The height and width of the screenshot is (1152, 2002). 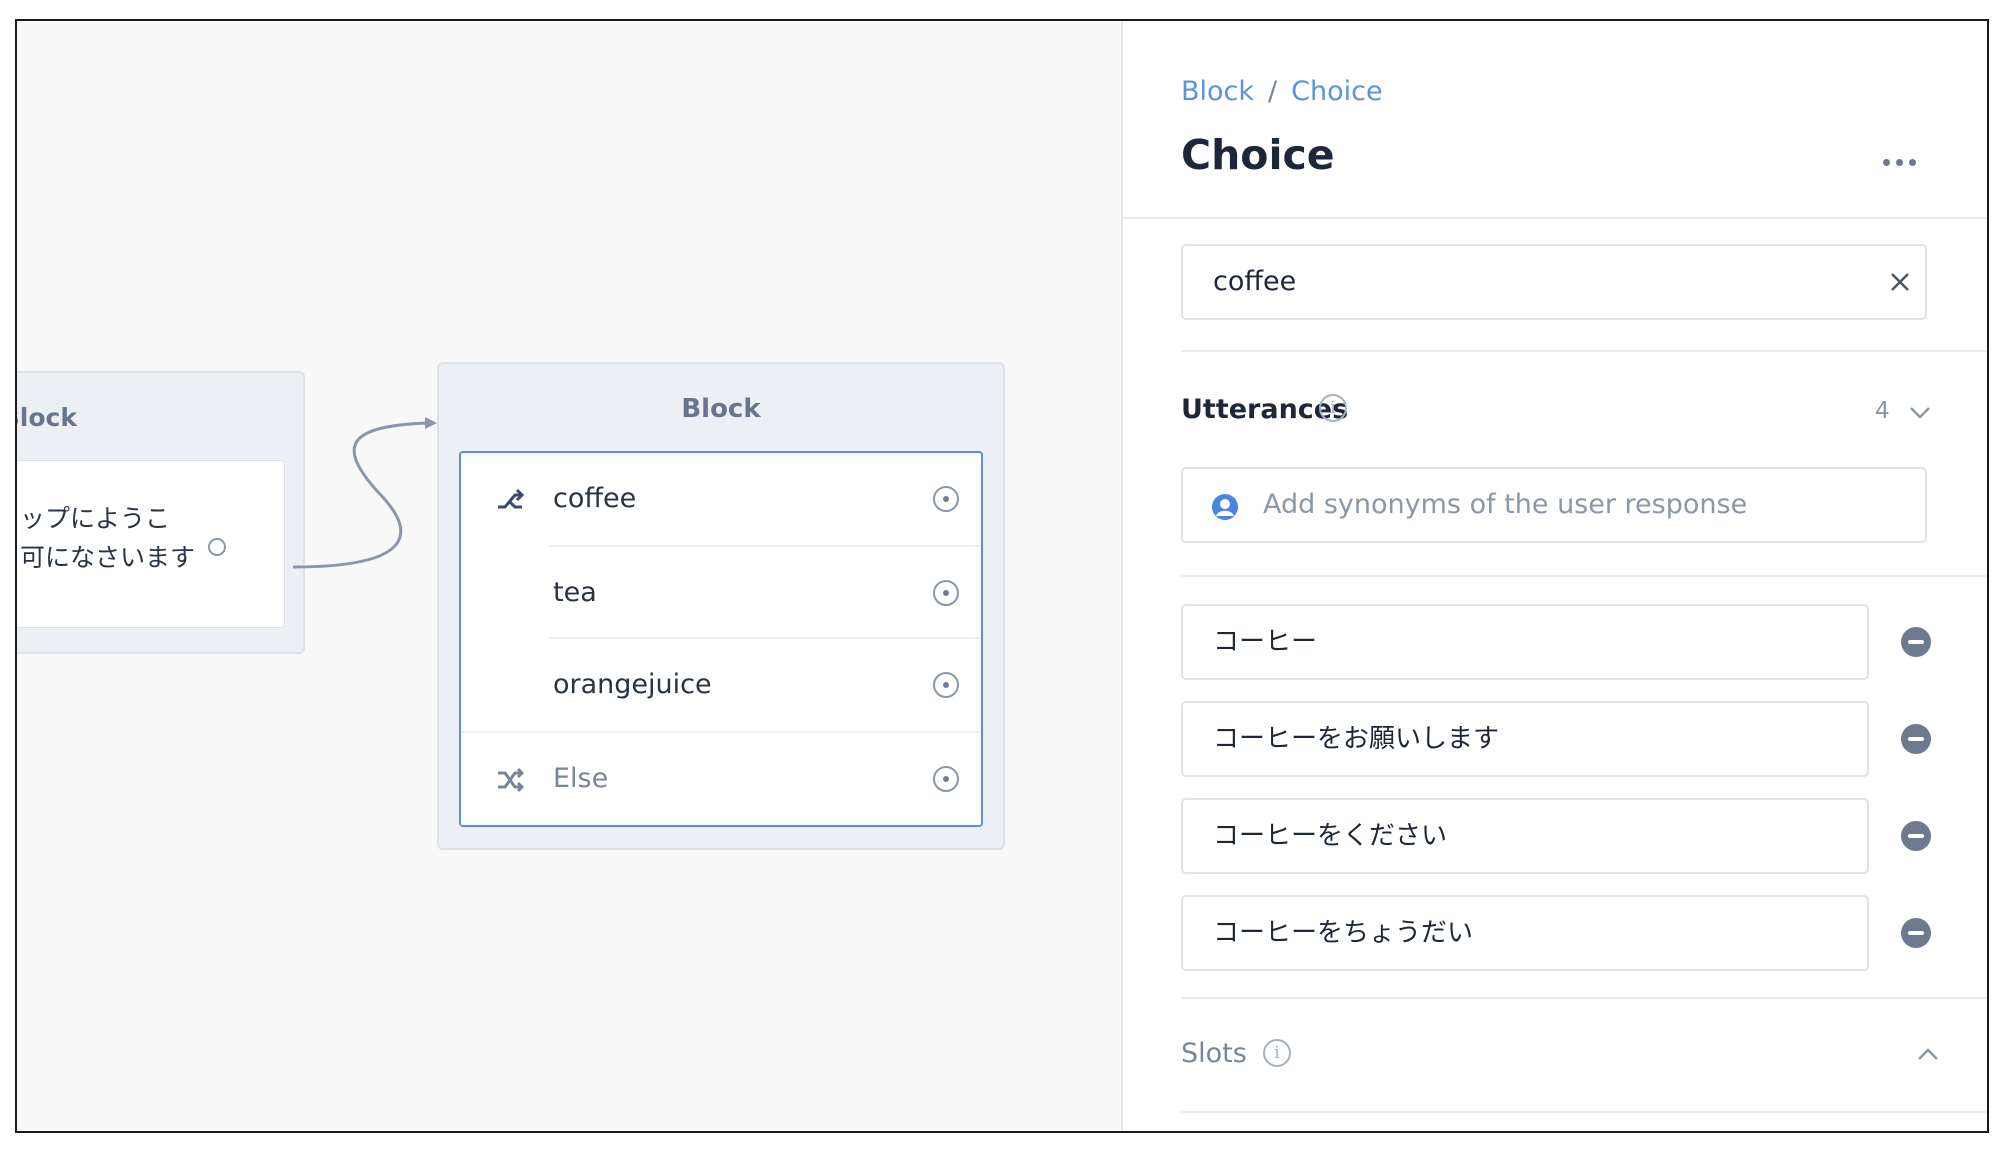 I want to click on chevron-up-icon, so click(x=1928, y=1054).